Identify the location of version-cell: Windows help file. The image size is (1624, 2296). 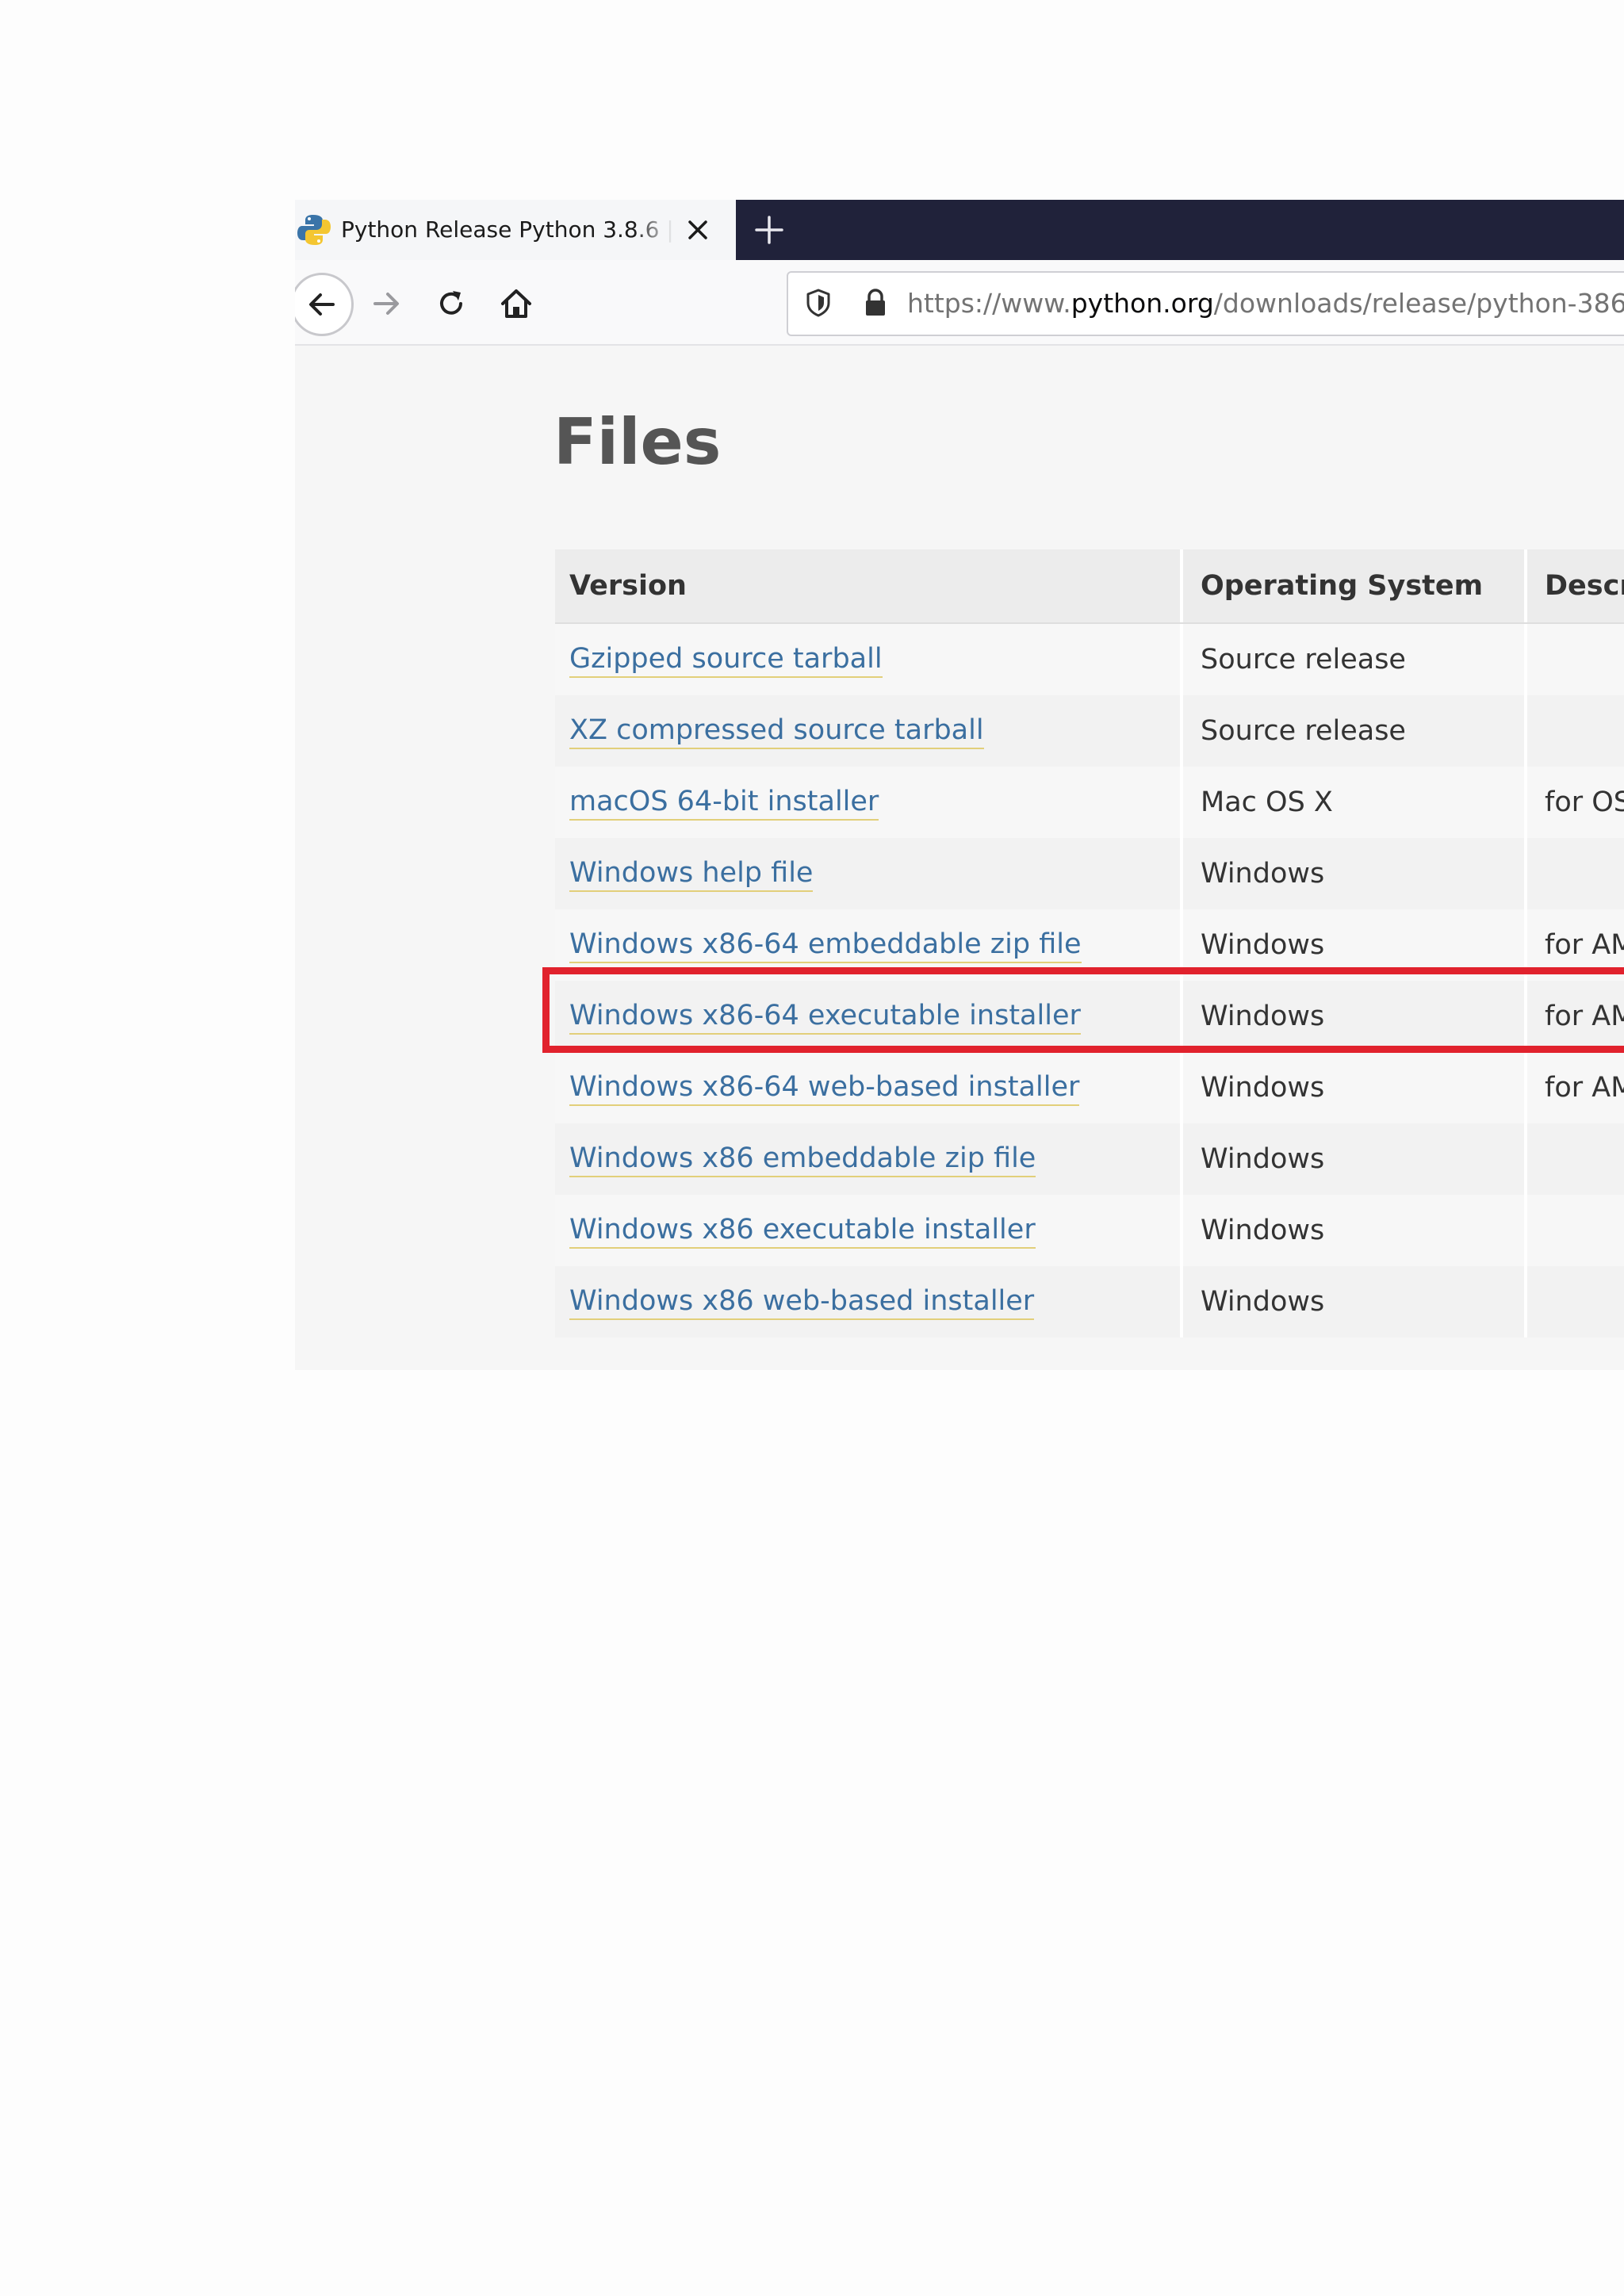
(869, 874).